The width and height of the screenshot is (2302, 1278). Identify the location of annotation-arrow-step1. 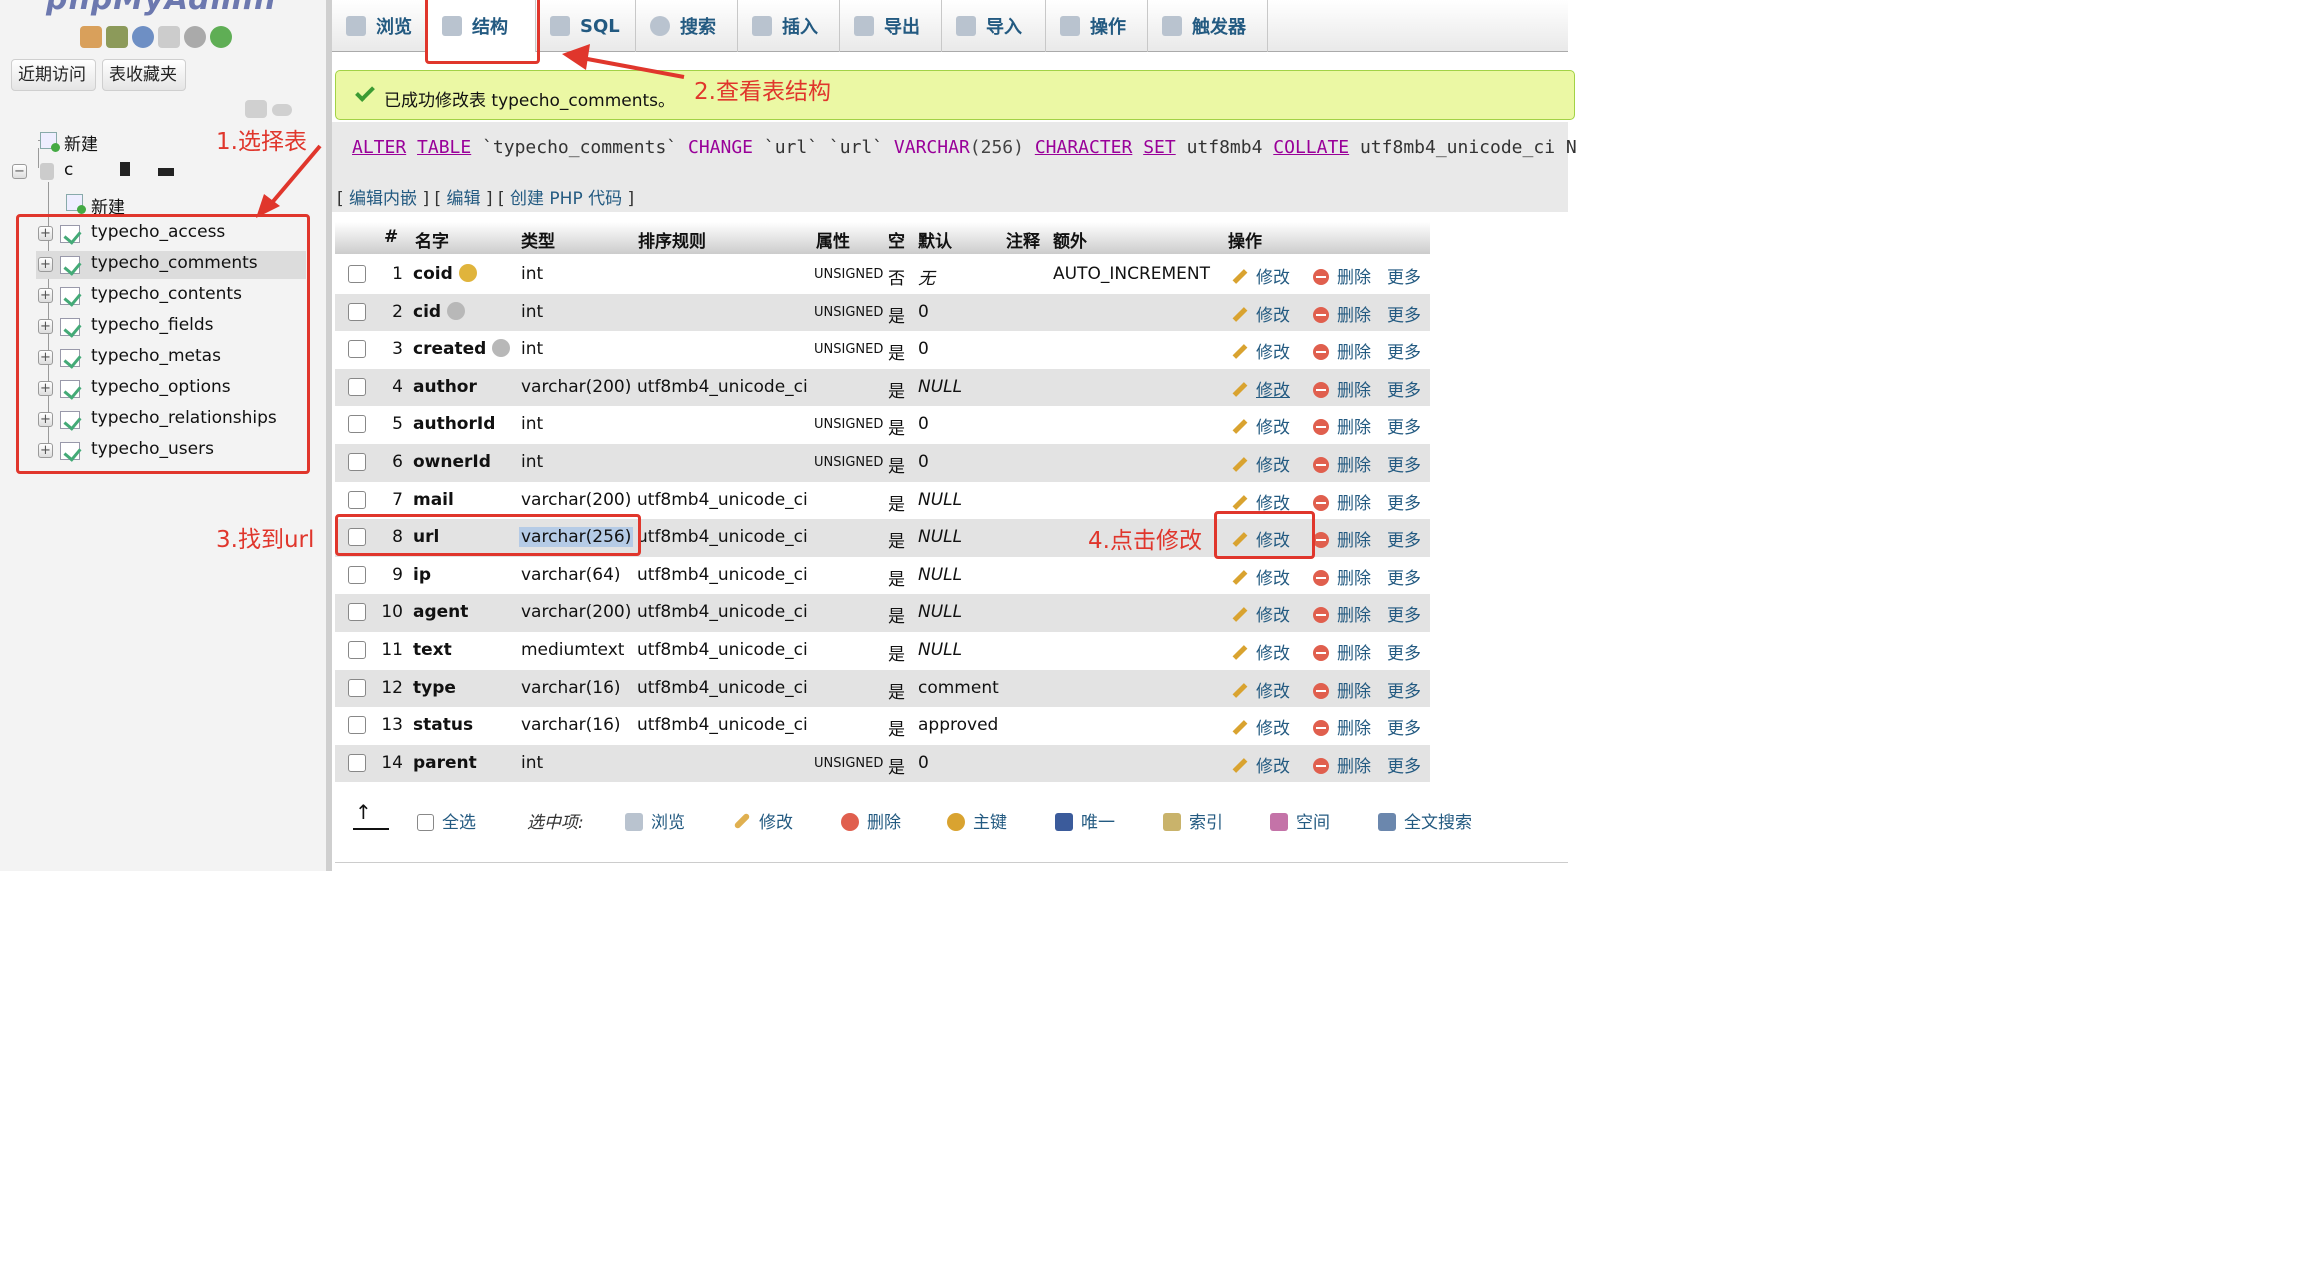
(295, 175).